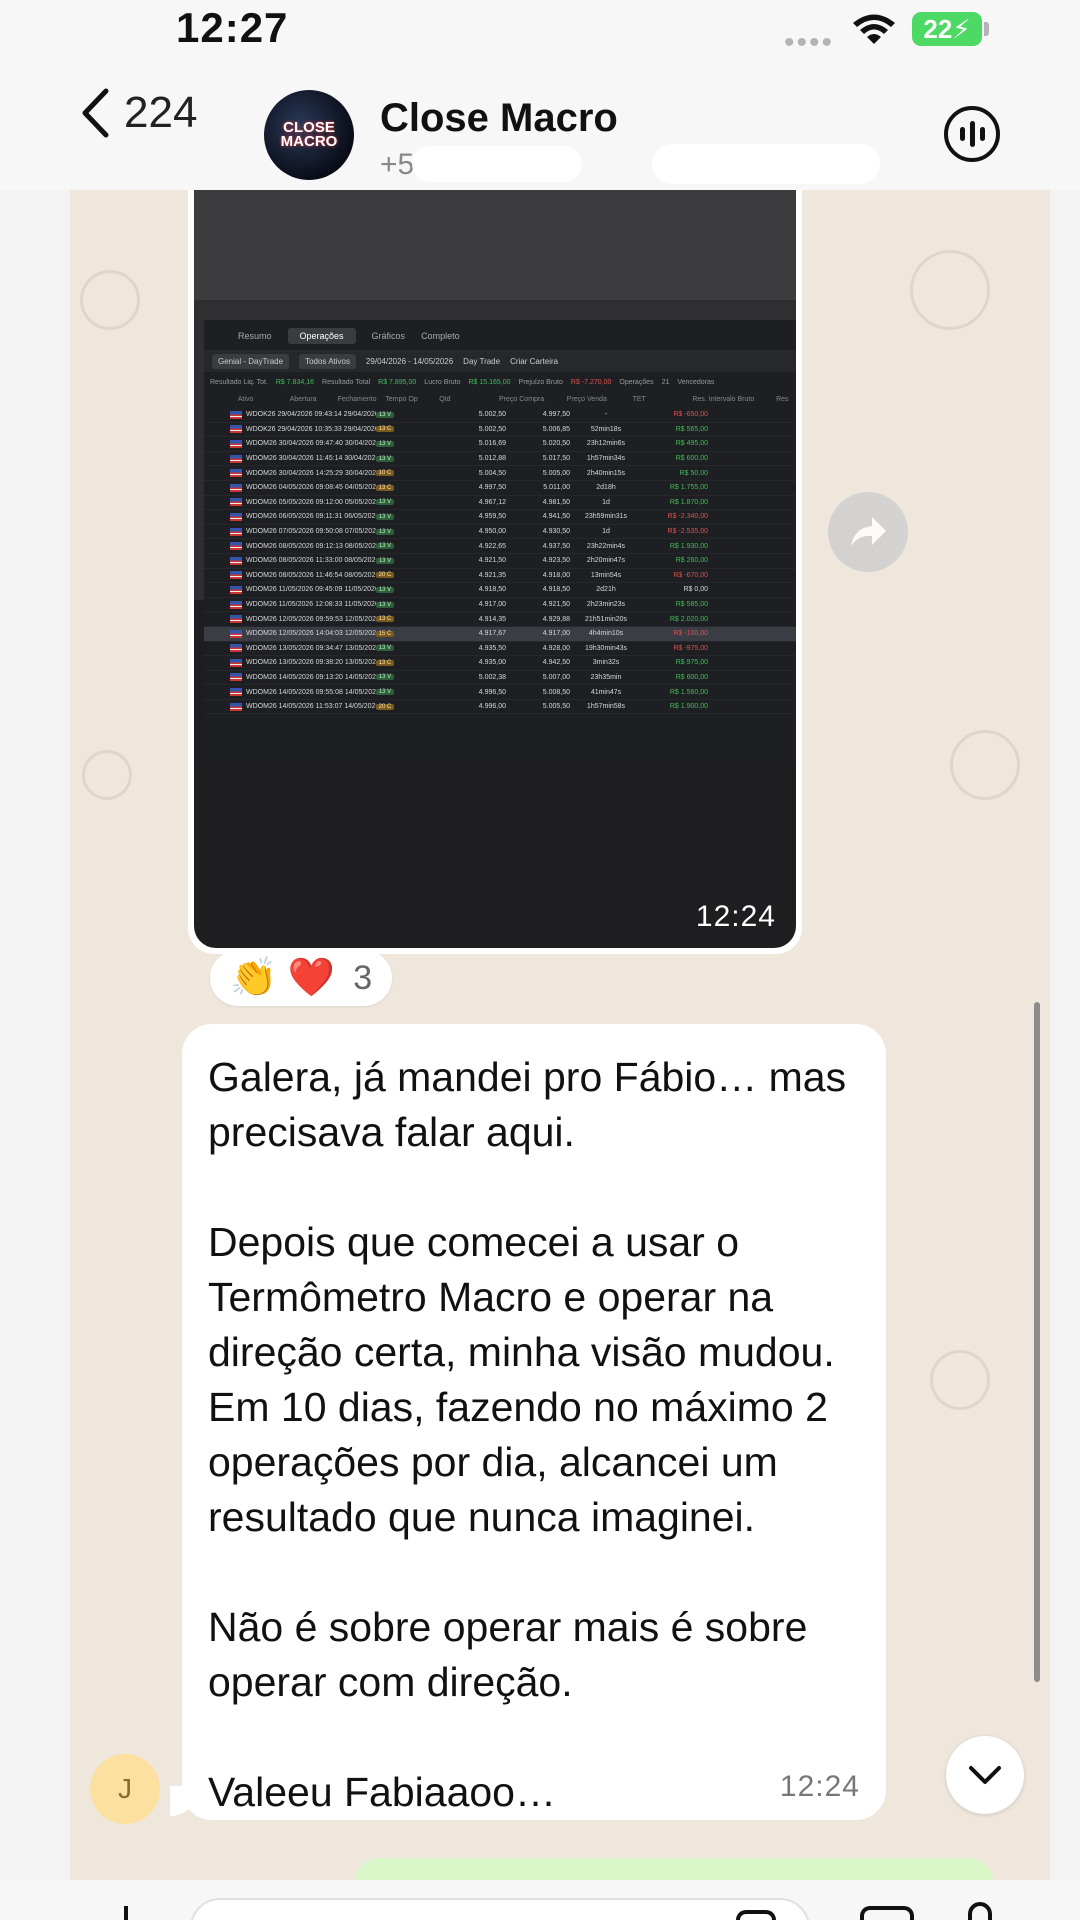 Image resolution: width=1080 pixels, height=1920 pixels. I want to click on cell-tet: 23h59min31s, so click(606, 517).